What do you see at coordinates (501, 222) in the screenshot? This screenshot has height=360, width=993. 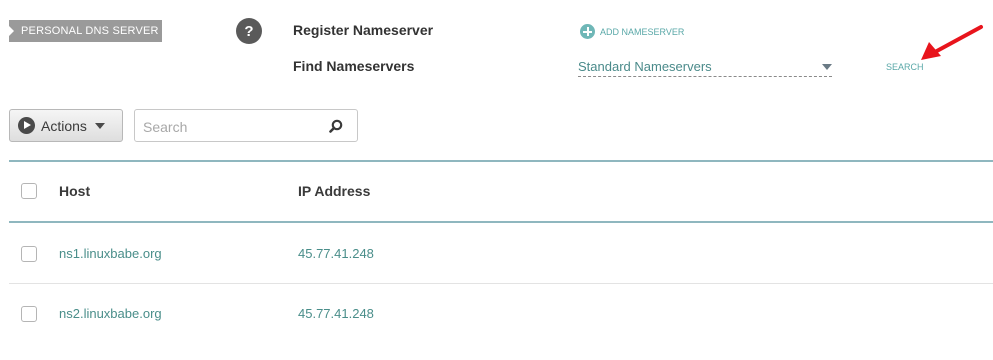 I see `table-header-divider` at bounding box center [501, 222].